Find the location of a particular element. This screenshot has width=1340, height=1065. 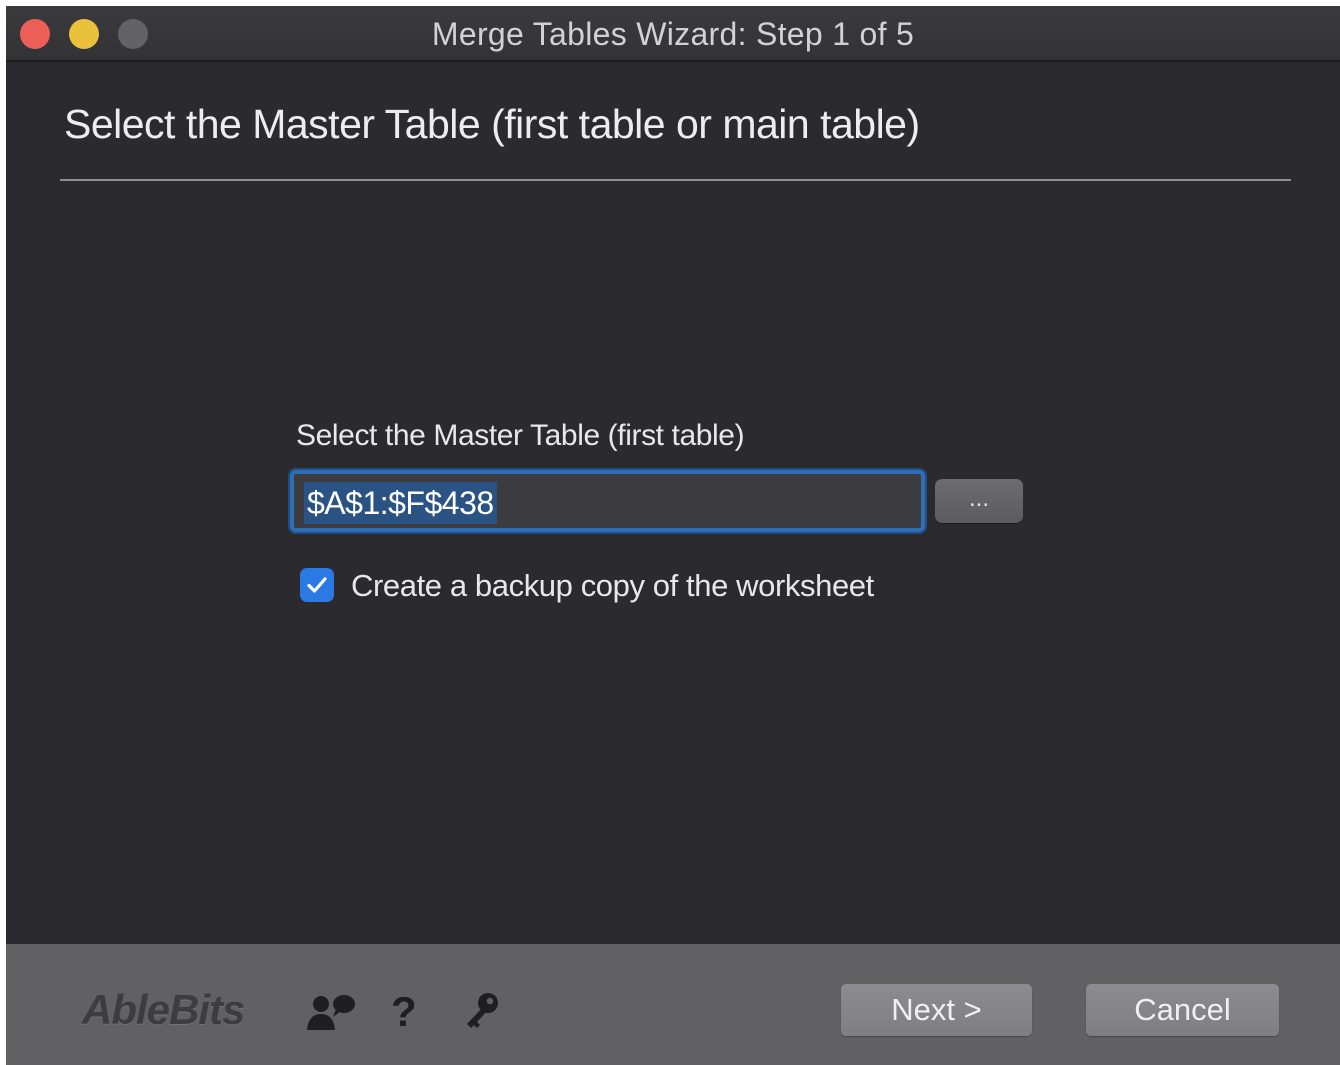

footer-bar: AbleBits ? Next > Cancel is located at coordinates (673, 1004).